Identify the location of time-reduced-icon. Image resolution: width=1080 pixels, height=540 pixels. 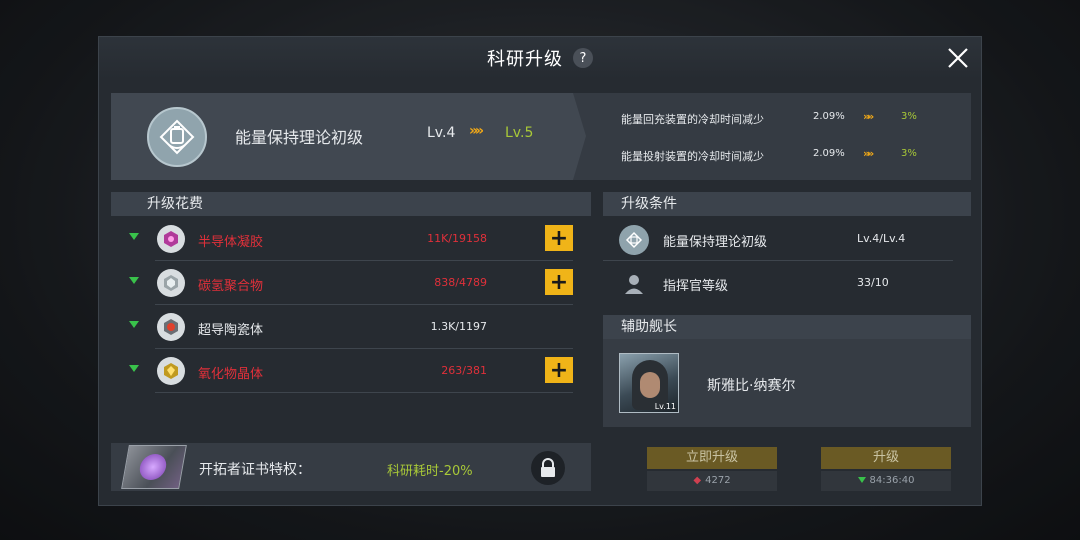
(861, 480).